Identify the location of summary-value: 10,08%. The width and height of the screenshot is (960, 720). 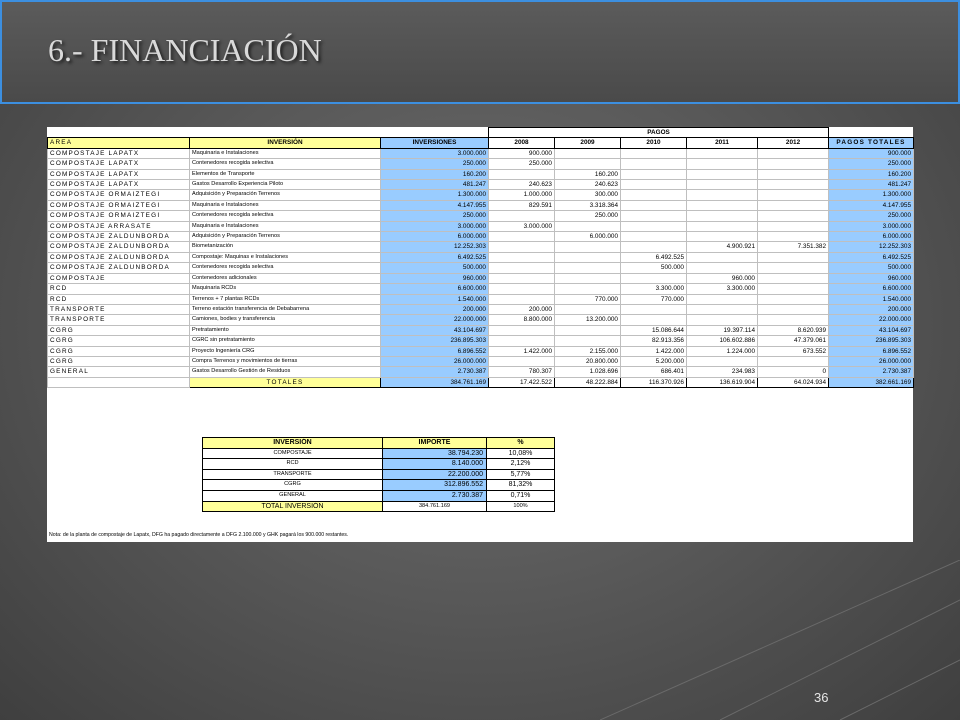
(520, 453).